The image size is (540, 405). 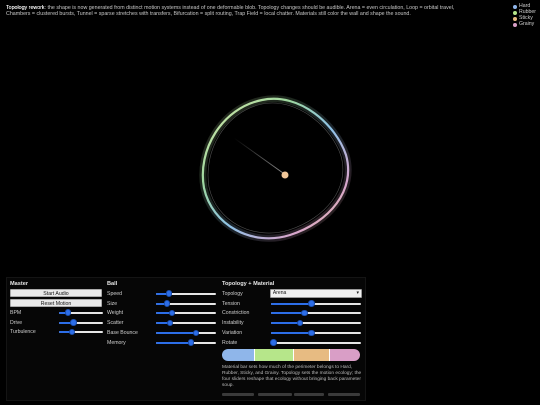 I want to click on slider-row-speed: Speed, so click(x=163, y=294).